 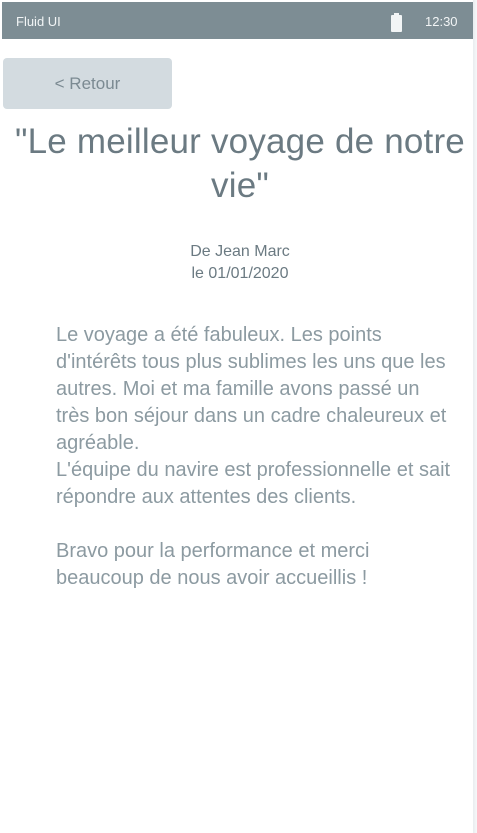 What do you see at coordinates (240, 273) in the screenshot?
I see `review-date: le 01/01/2020` at bounding box center [240, 273].